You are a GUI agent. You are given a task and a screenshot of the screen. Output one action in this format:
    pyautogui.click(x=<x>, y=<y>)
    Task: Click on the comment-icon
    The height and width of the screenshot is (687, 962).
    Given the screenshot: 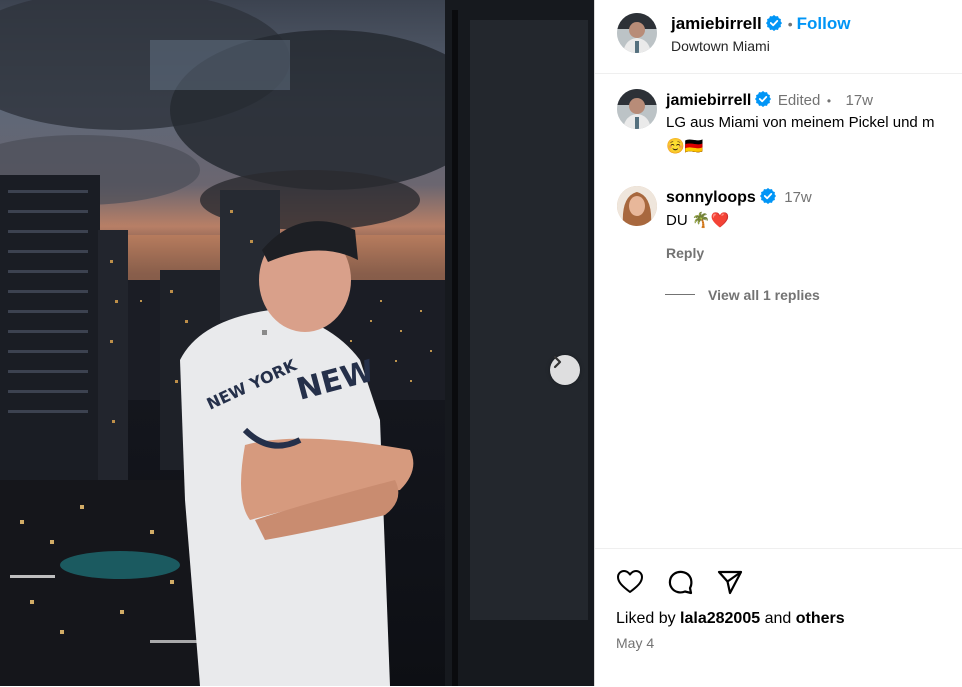 What is the action you would take?
    pyautogui.click(x=680, y=582)
    